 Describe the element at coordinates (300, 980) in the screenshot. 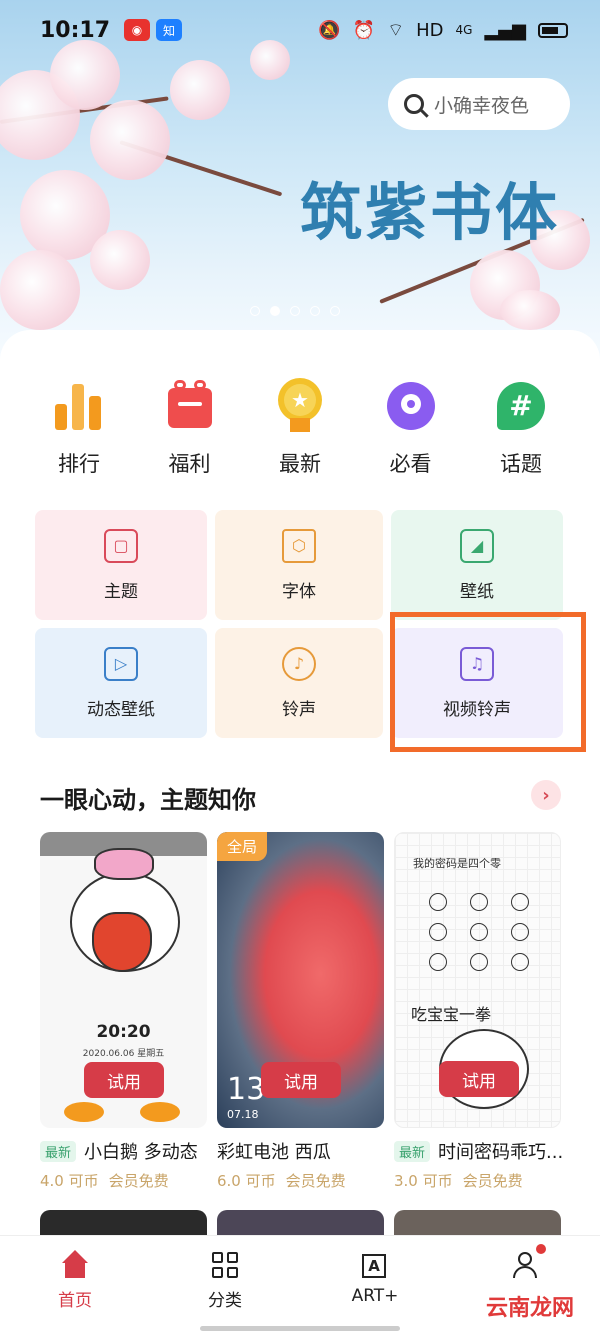

I see `theme-thumbnail: 全局 13 07.18 试用` at that location.